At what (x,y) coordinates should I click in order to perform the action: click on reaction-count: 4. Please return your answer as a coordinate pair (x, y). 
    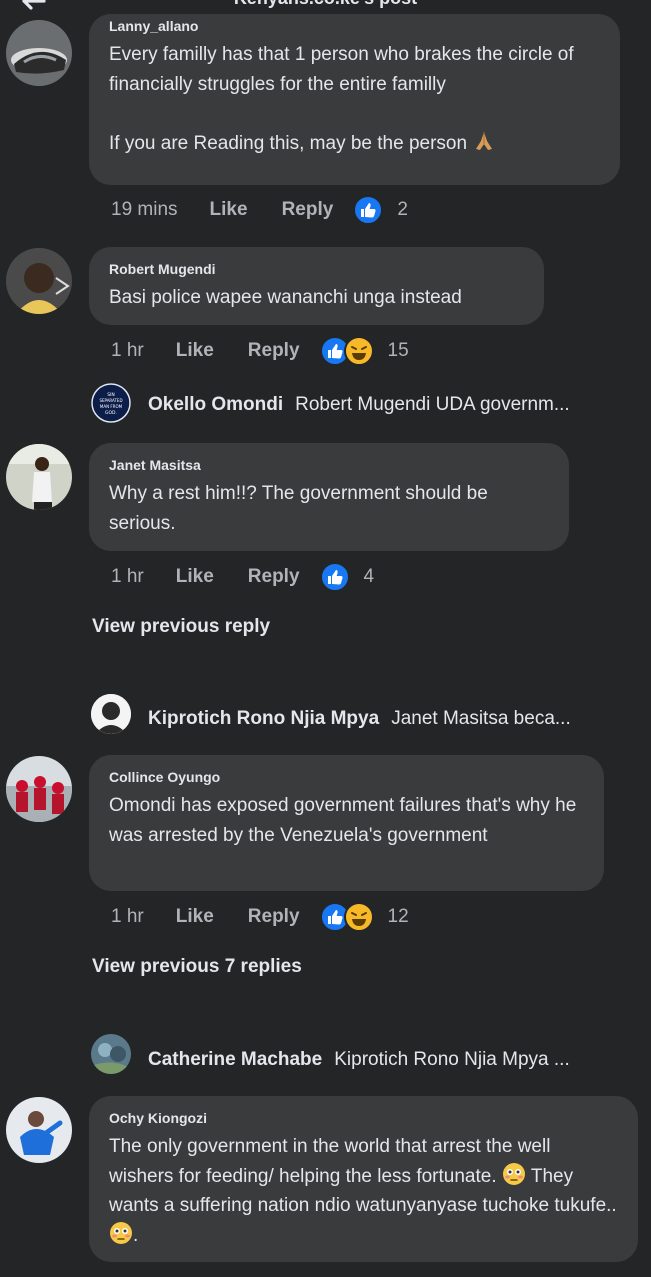
    Looking at the image, I should click on (369, 576).